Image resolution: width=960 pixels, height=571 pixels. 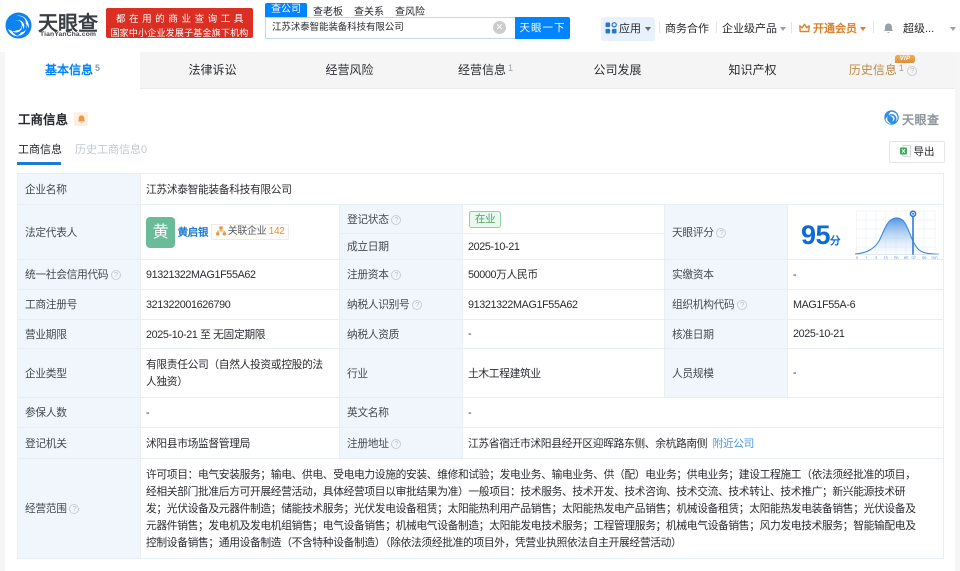 I want to click on svg-text: 97, so click(x=913, y=258).